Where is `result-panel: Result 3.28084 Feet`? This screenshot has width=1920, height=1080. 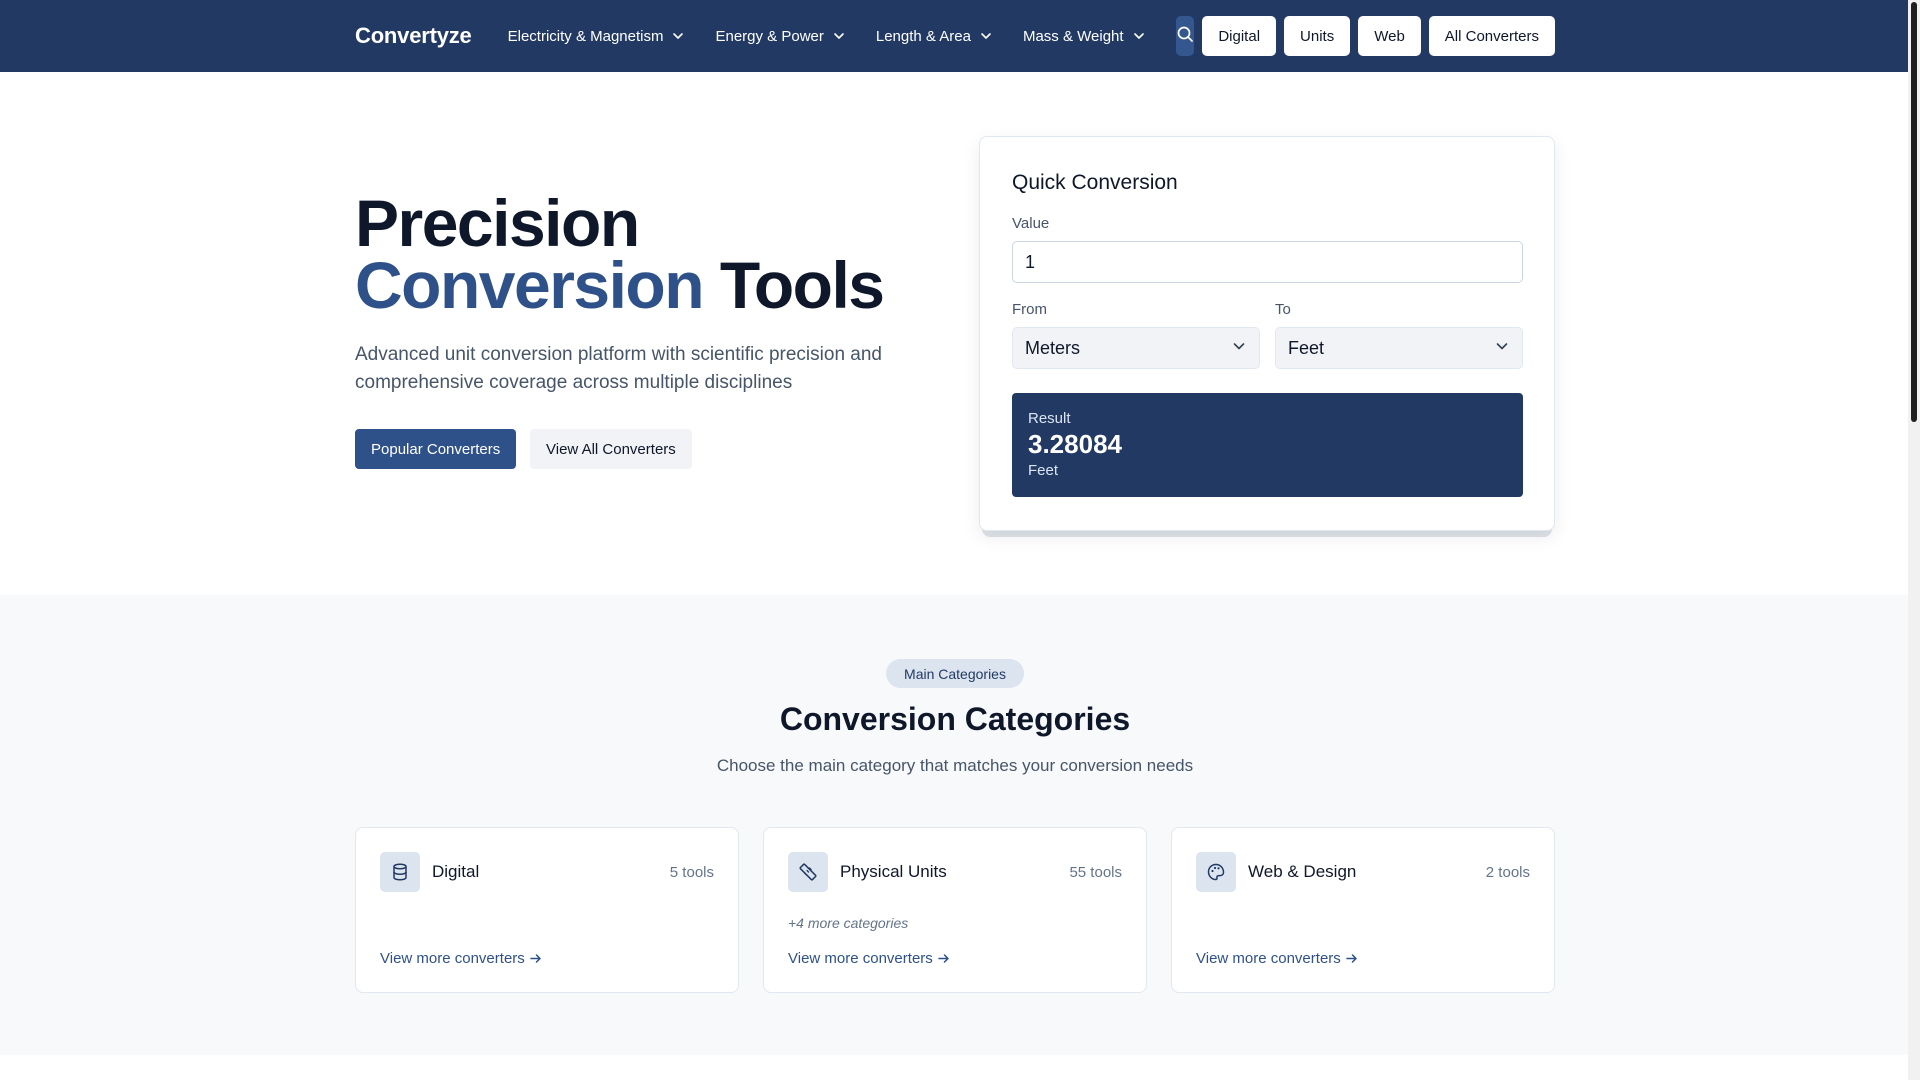
result-panel: Result 3.28084 Feet is located at coordinates (1267, 445).